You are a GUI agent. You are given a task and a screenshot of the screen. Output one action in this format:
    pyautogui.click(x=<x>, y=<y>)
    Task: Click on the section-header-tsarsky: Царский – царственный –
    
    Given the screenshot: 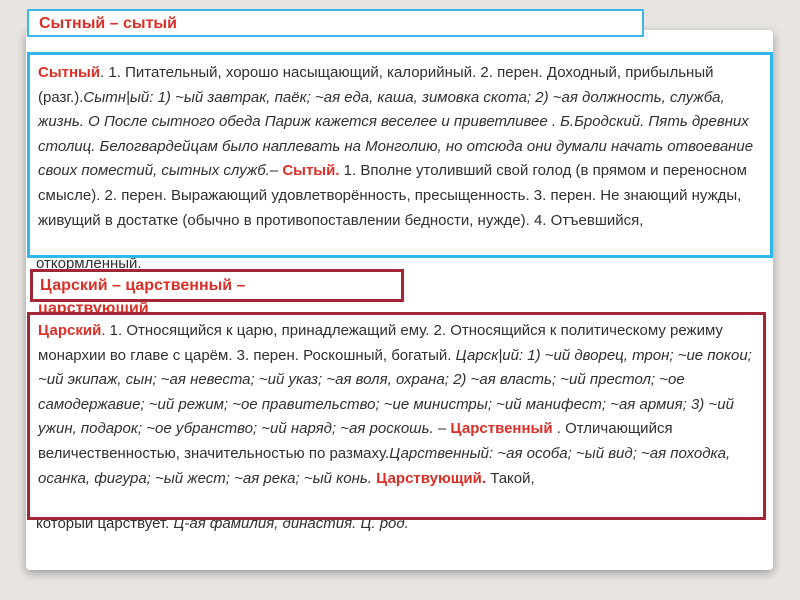 What is the action you would take?
    pyautogui.click(x=217, y=285)
    